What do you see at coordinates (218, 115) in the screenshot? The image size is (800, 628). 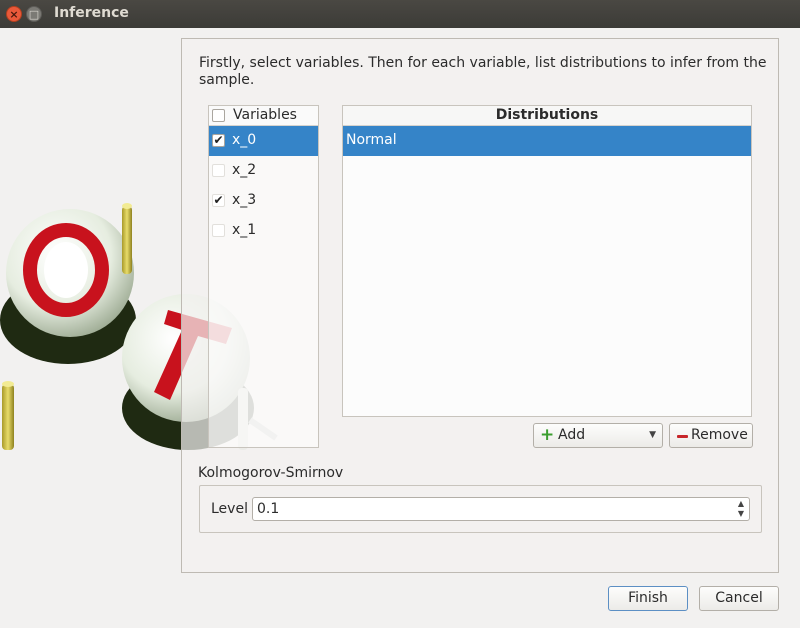 I see `select-all-checkbox` at bounding box center [218, 115].